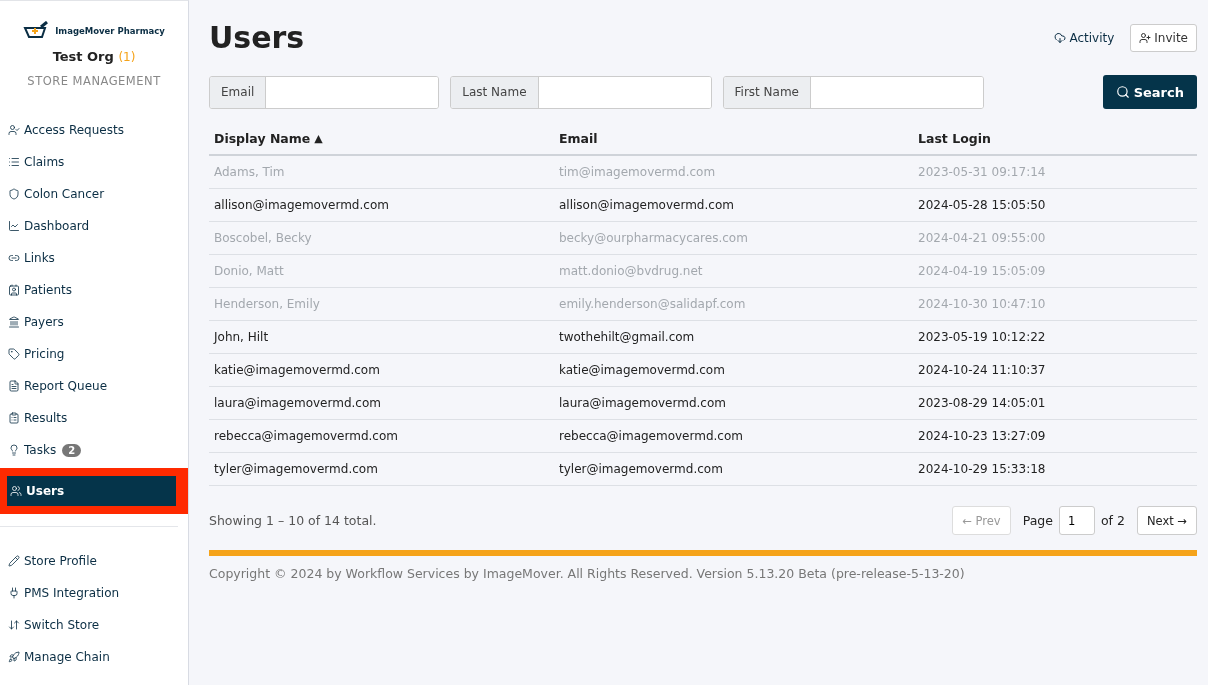  I want to click on tag-icon, so click(14, 354).